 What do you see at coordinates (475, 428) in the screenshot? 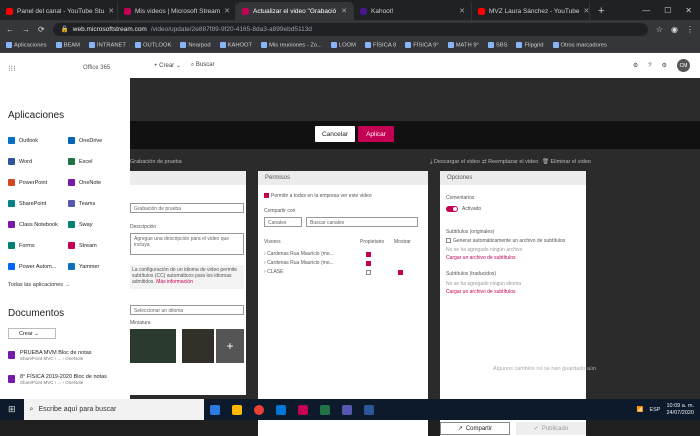
I see `share-button: ↗ Compartir` at bounding box center [475, 428].